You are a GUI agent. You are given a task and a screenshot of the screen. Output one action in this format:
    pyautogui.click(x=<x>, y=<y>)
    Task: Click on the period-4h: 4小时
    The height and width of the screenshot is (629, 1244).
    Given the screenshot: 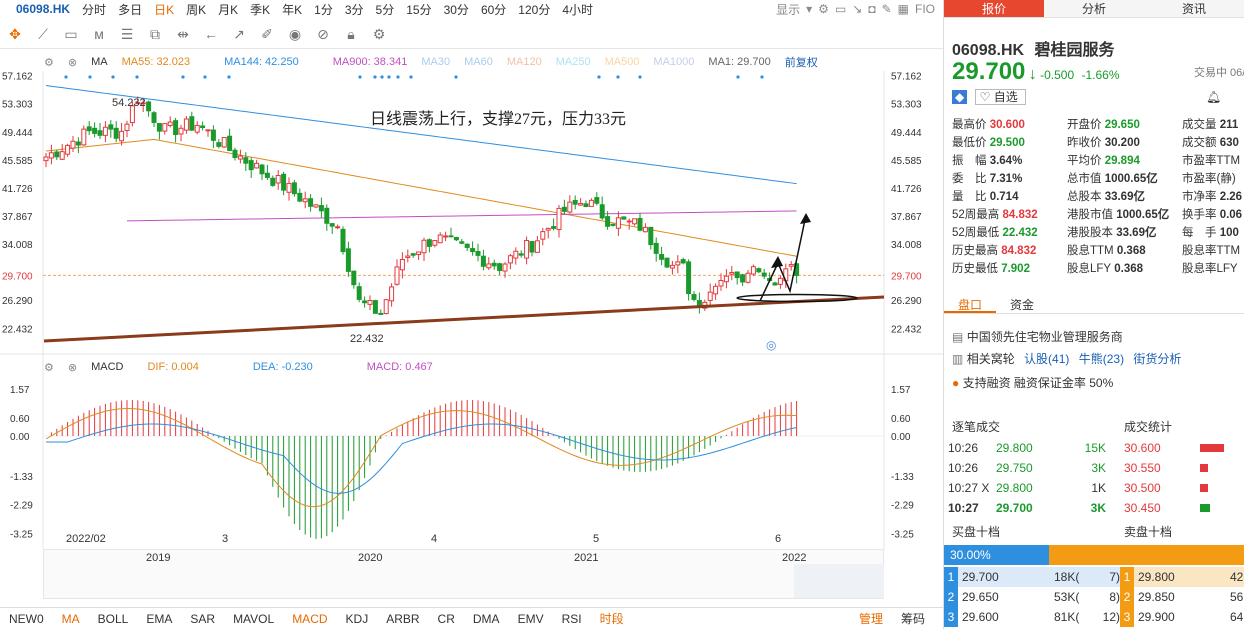 What is the action you would take?
    pyautogui.click(x=577, y=9)
    